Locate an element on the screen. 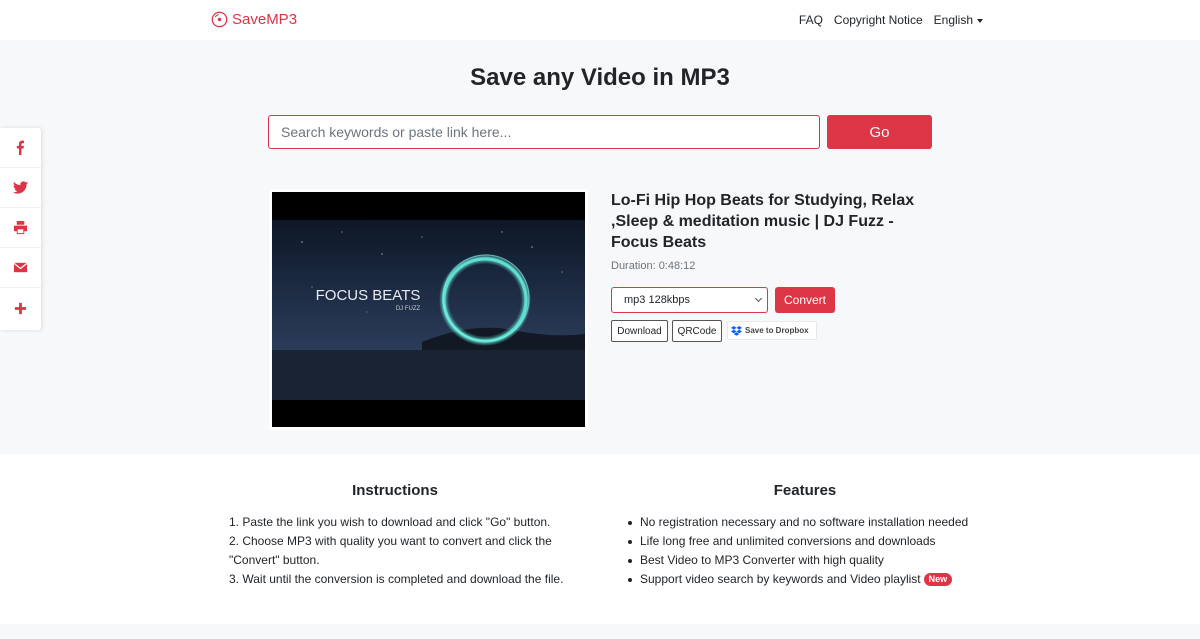 This screenshot has height=639, width=1200. quality-select-value: mp3 128kbps is located at coordinates (657, 300).